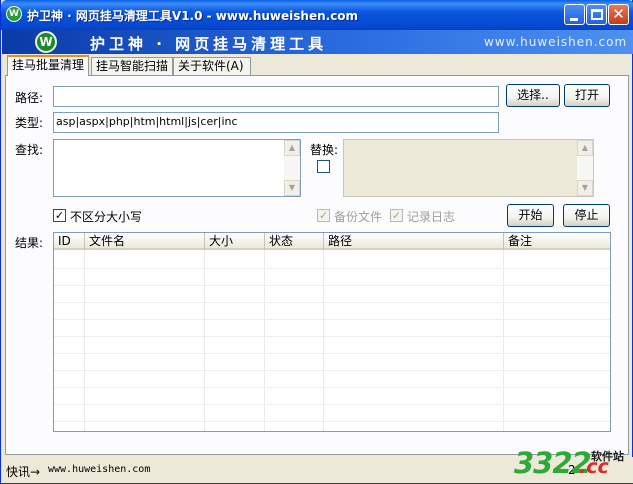  Describe the element at coordinates (177, 168) in the screenshot. I see `find-textarea: ▲ ▼` at that location.